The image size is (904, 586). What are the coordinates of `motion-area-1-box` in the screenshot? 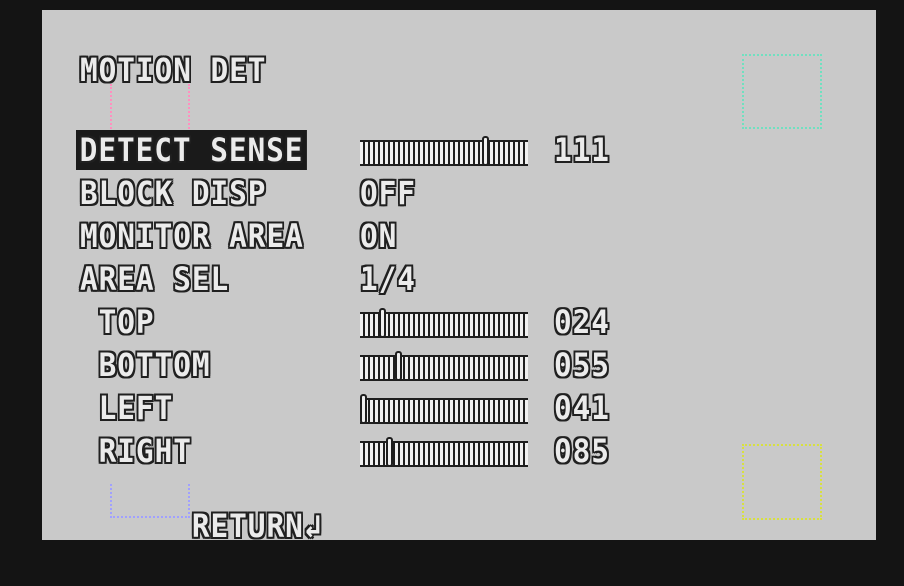 It's located at (150, 108).